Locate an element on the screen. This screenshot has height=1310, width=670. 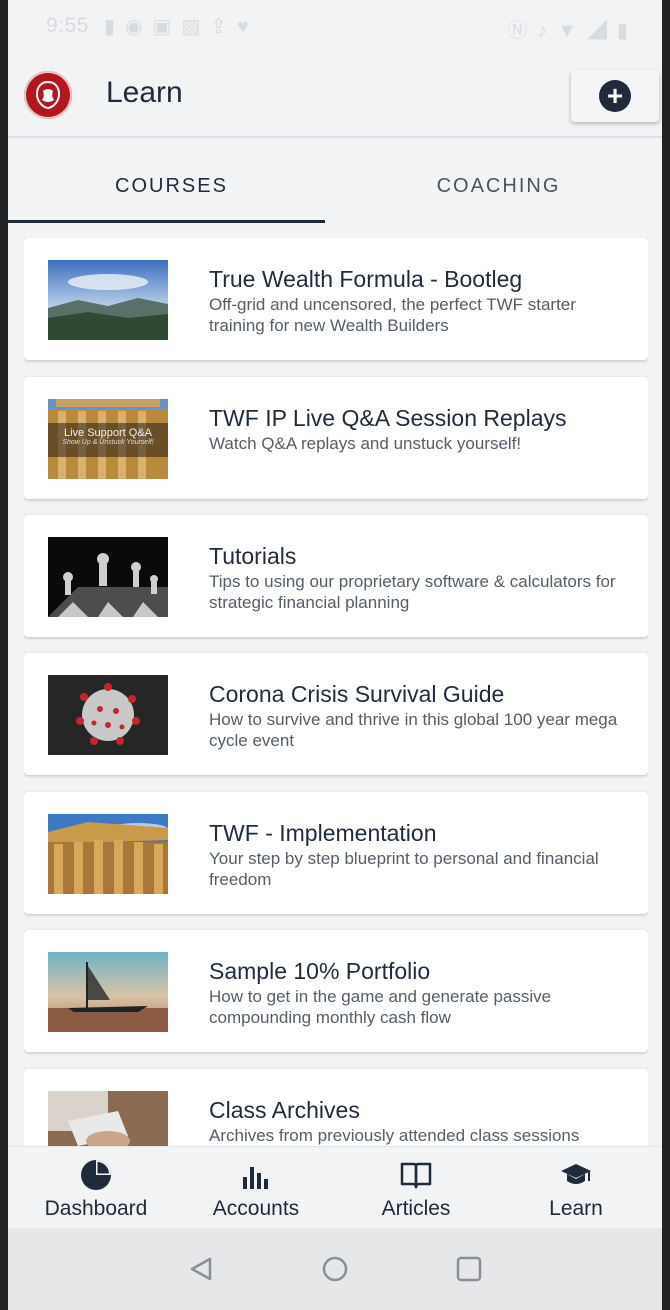
battery-saver-icon: ▮ is located at coordinates (115, 27).